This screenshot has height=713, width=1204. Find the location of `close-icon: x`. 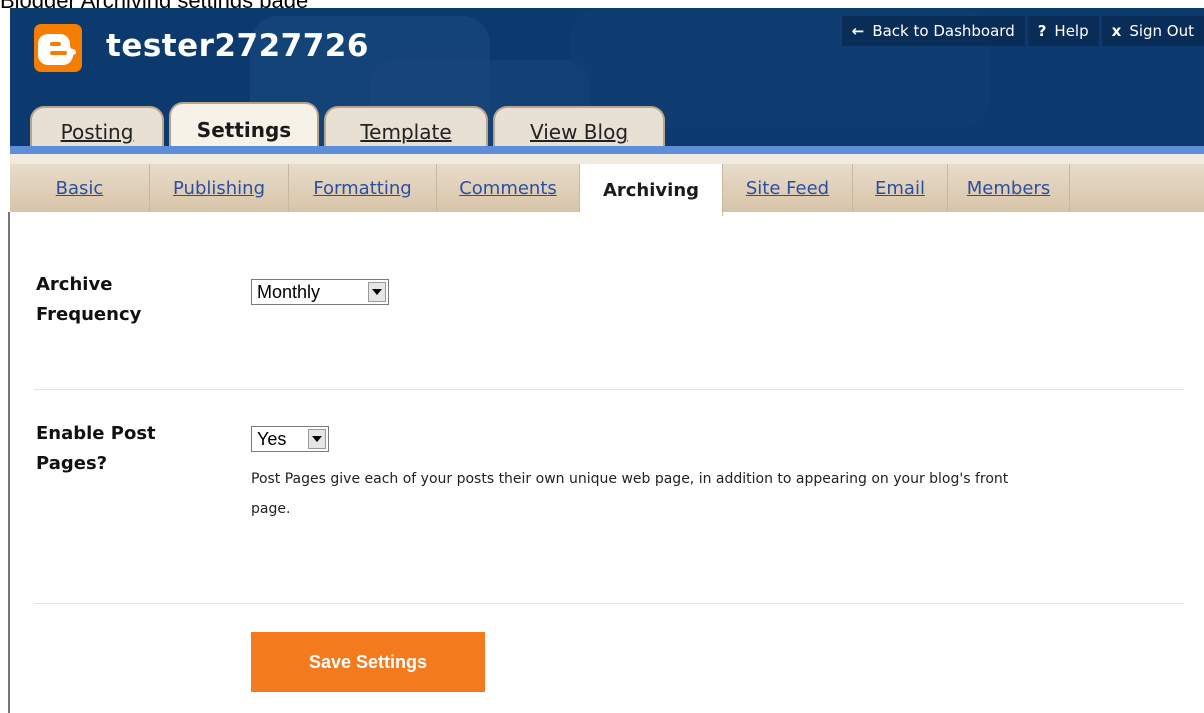

close-icon: x is located at coordinates (1116, 31).